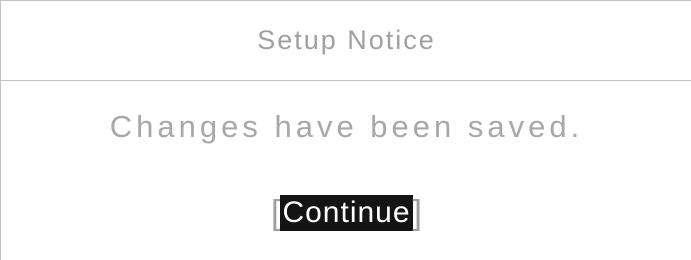 The height and width of the screenshot is (260, 691). What do you see at coordinates (276, 213) in the screenshot?
I see `left-bracket: [` at bounding box center [276, 213].